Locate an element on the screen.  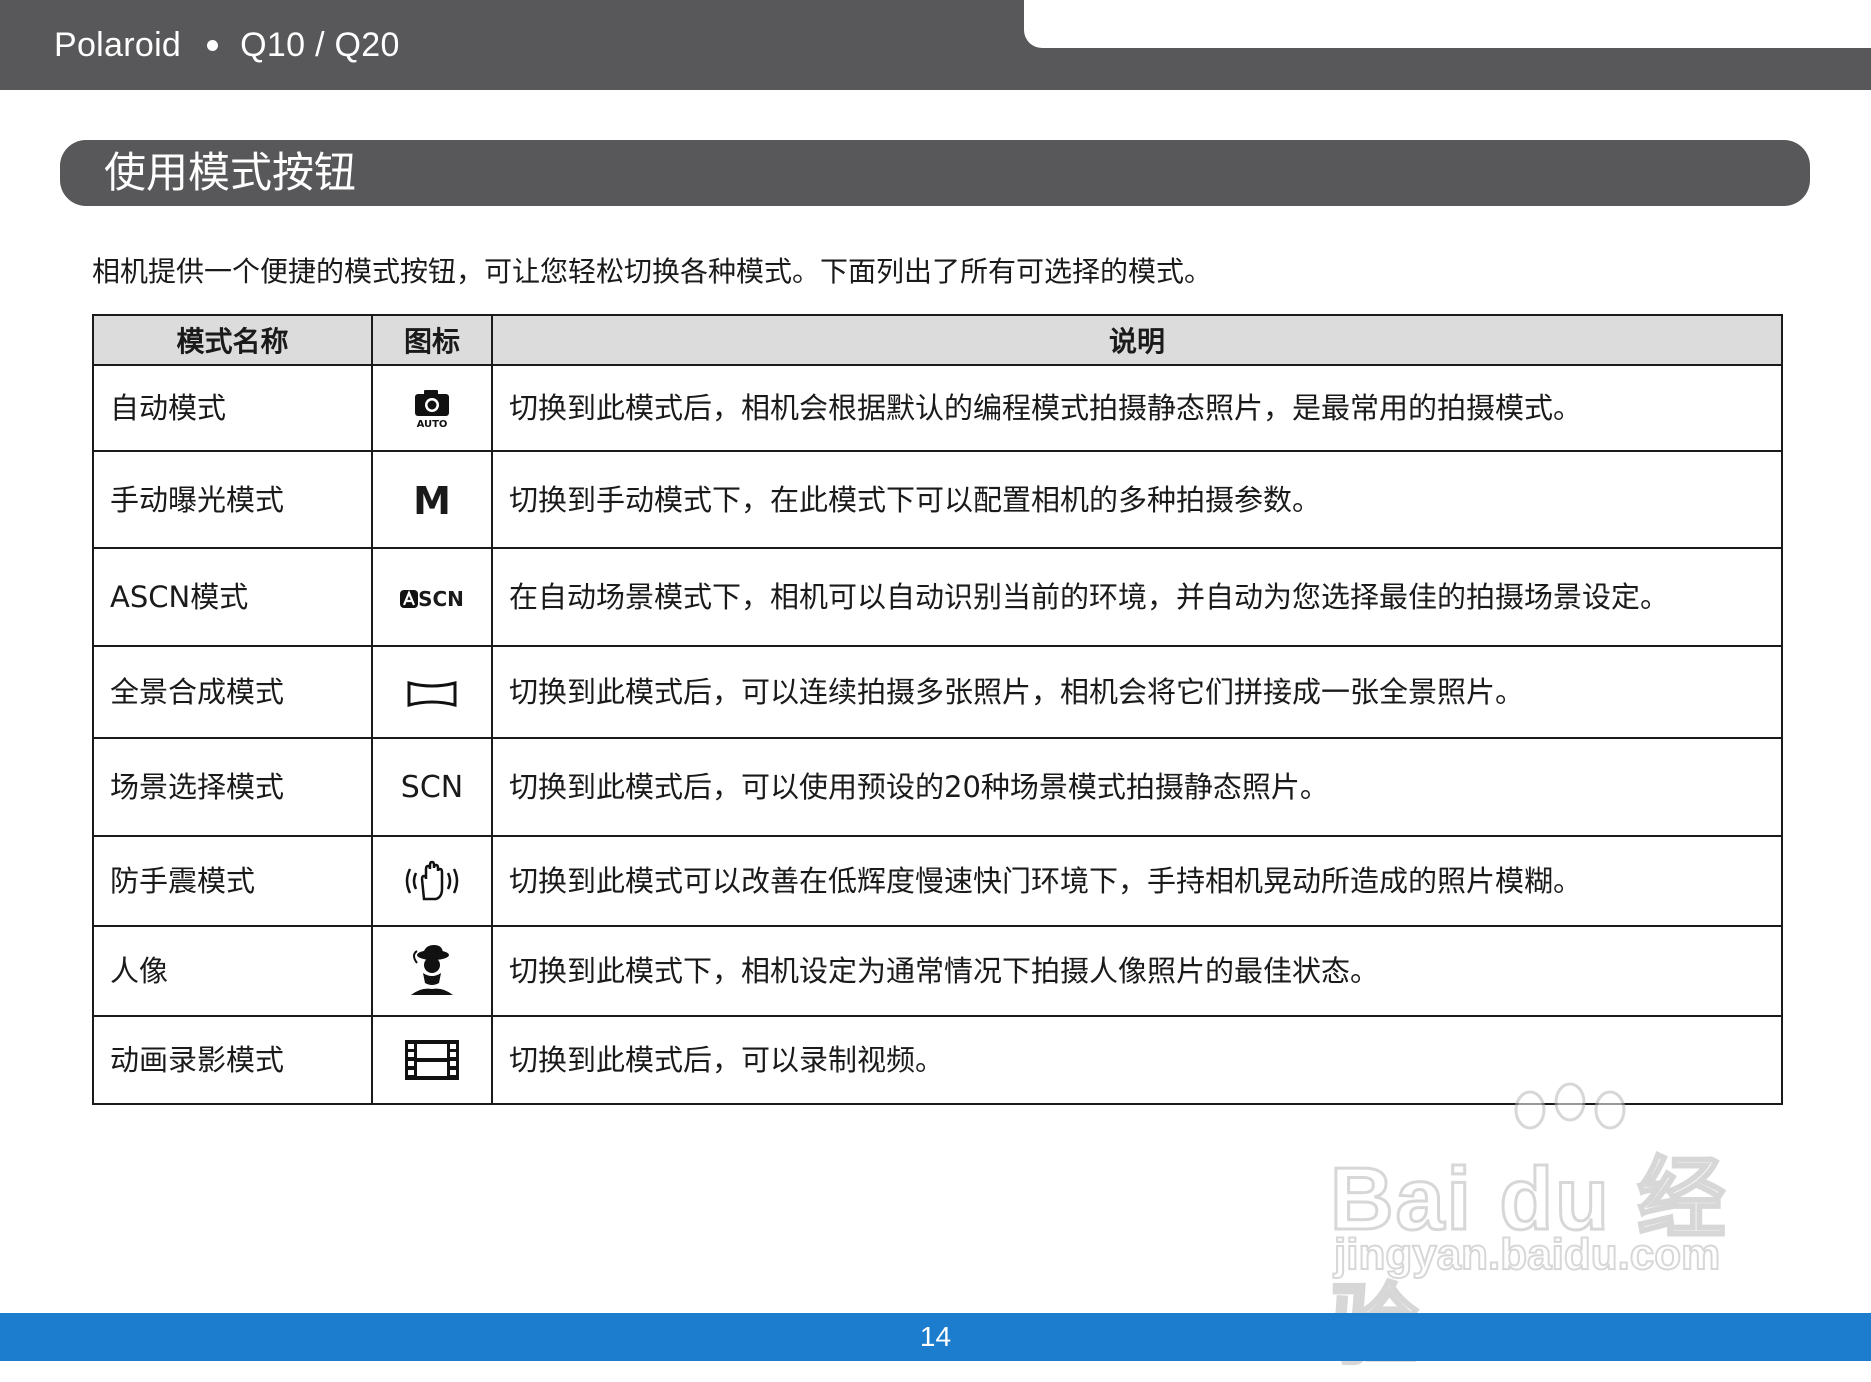
portrait-icon is located at coordinates (432, 970).